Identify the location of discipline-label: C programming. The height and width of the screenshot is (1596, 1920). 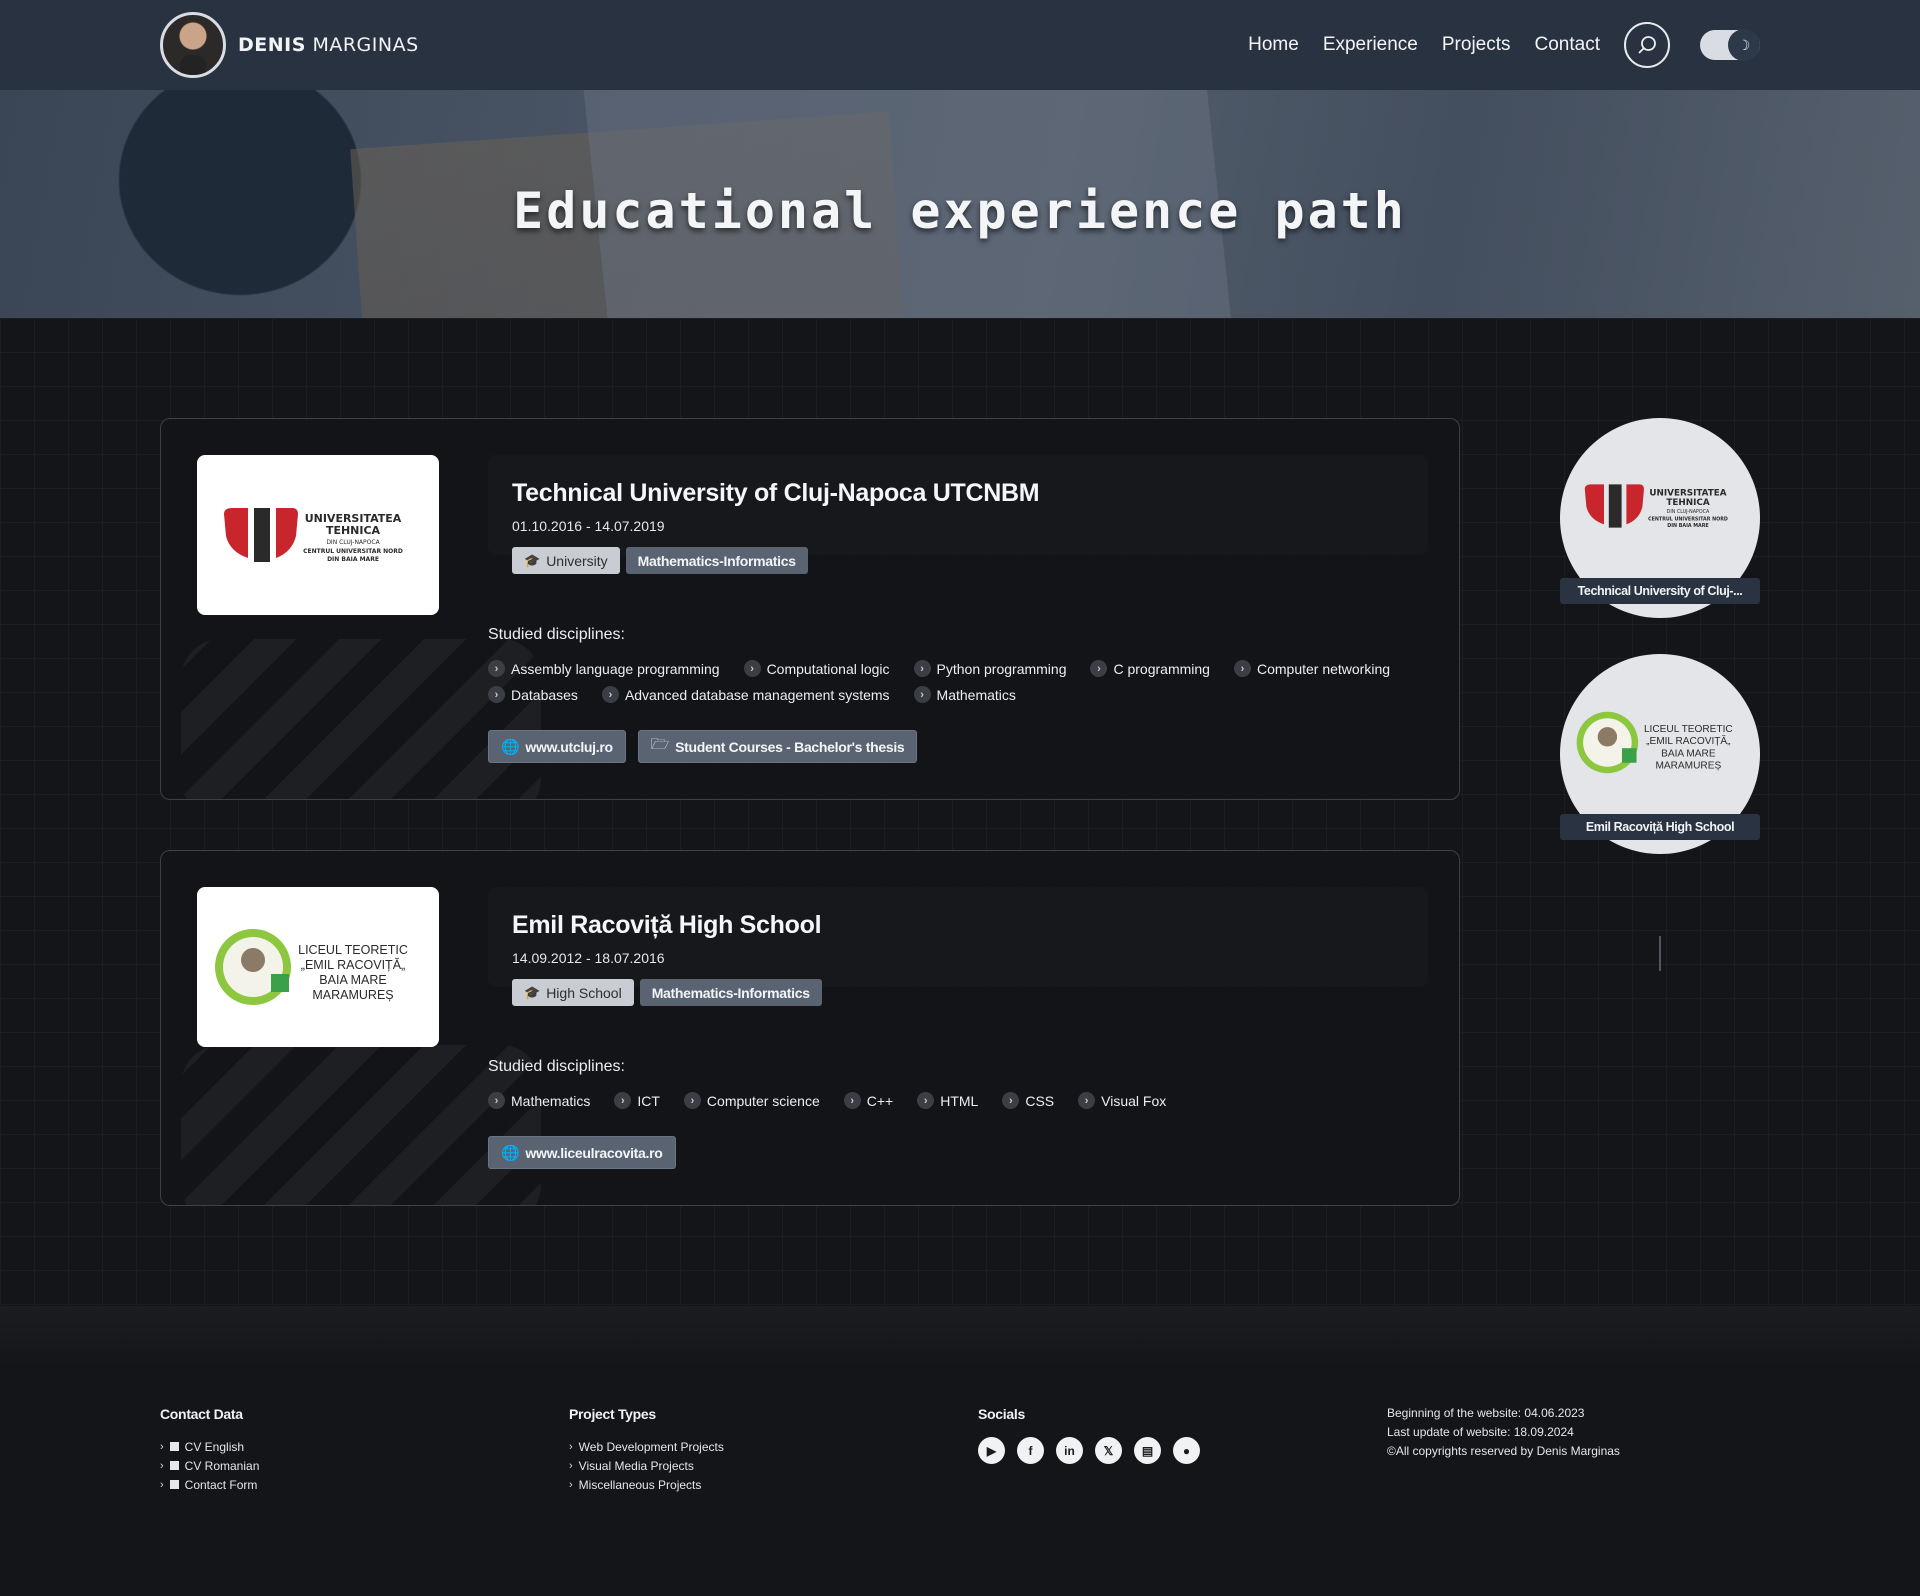
(1161, 668).